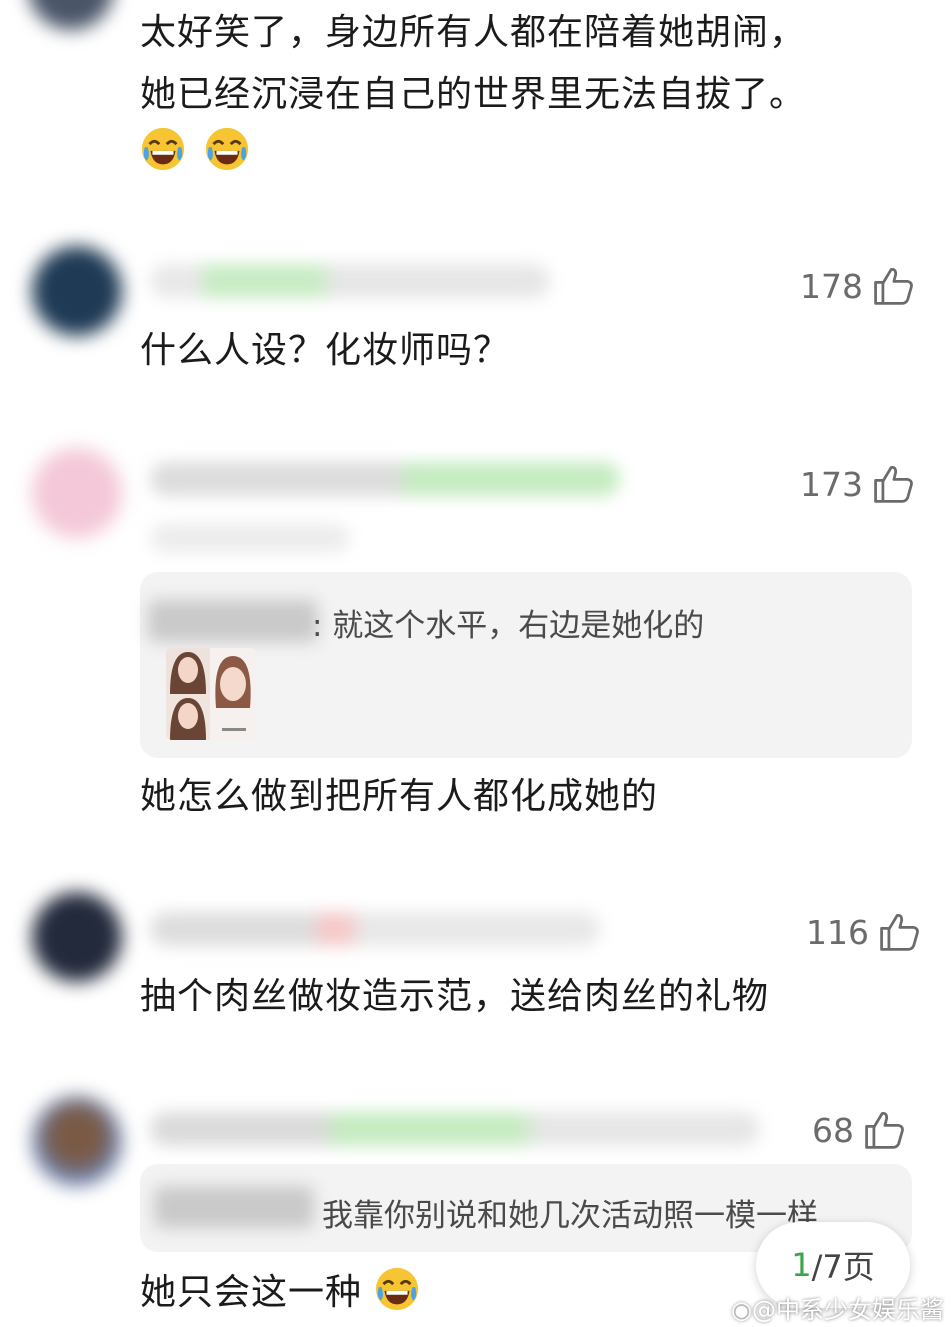 This screenshot has height=1327, width=952. What do you see at coordinates (741, 1310) in the screenshot?
I see `weibo-logo-icon: ◉` at bounding box center [741, 1310].